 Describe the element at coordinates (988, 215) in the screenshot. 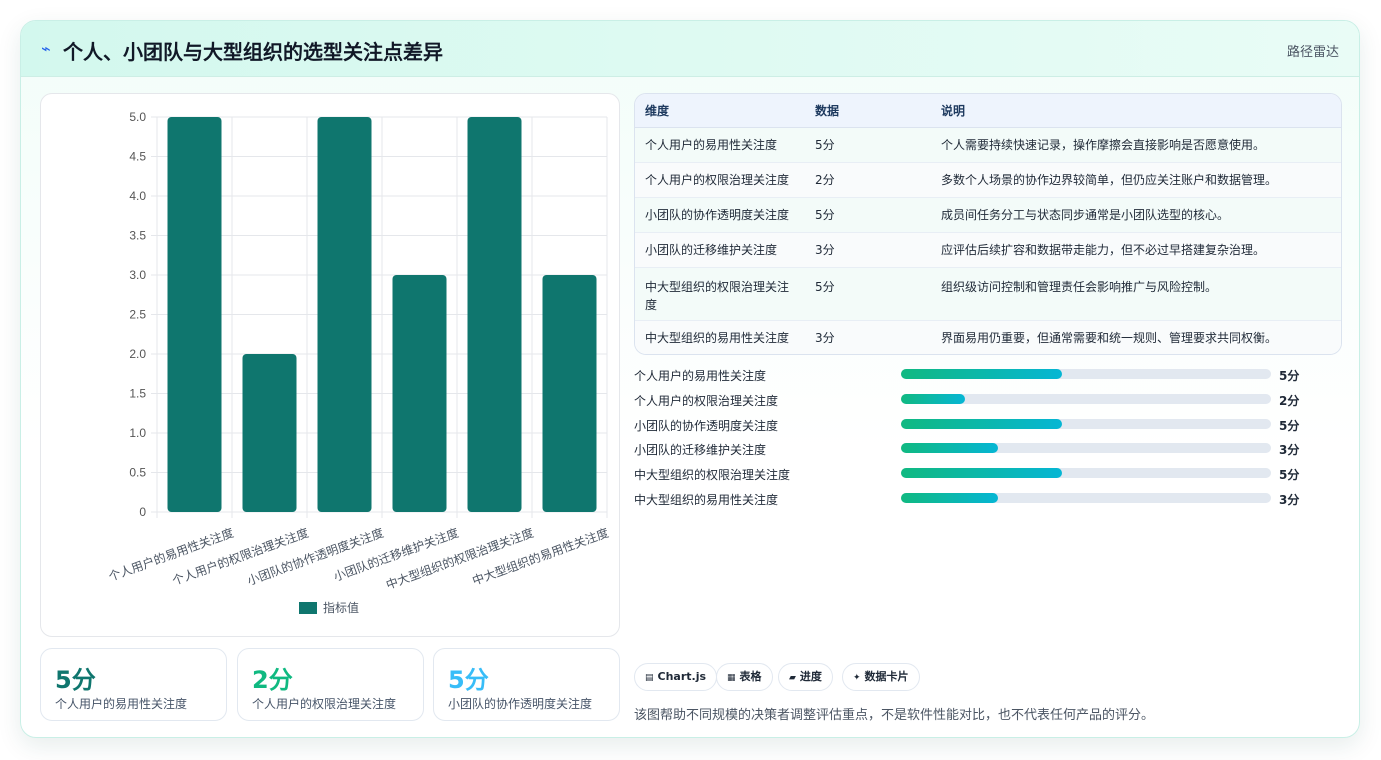

I see `table-row: 小团队的协作透明度关注度 5分 成员间任务分工与状态同步通常是小团队选型的核心。` at that location.